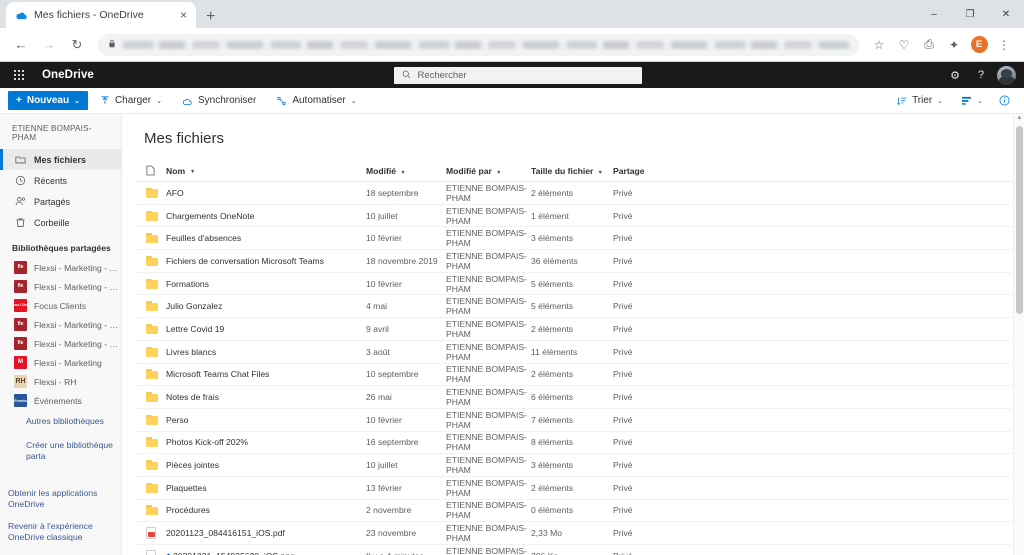  Describe the element at coordinates (970, 14) in the screenshot. I see `maximize-icon: ❐` at that location.